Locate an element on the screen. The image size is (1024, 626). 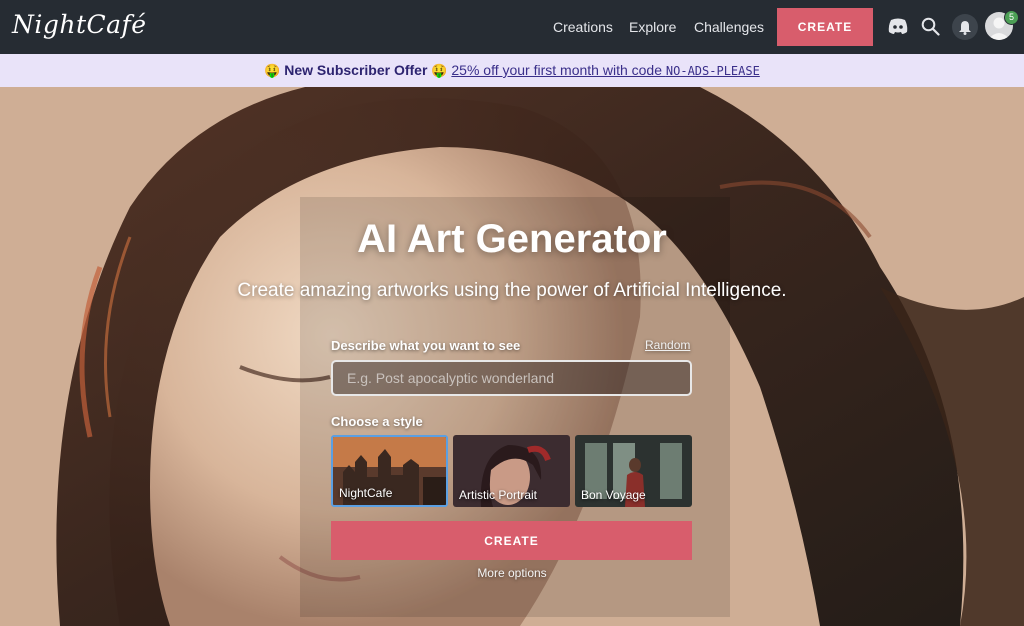
style-option-nightcafe: NightCafe is located at coordinates (389, 471).